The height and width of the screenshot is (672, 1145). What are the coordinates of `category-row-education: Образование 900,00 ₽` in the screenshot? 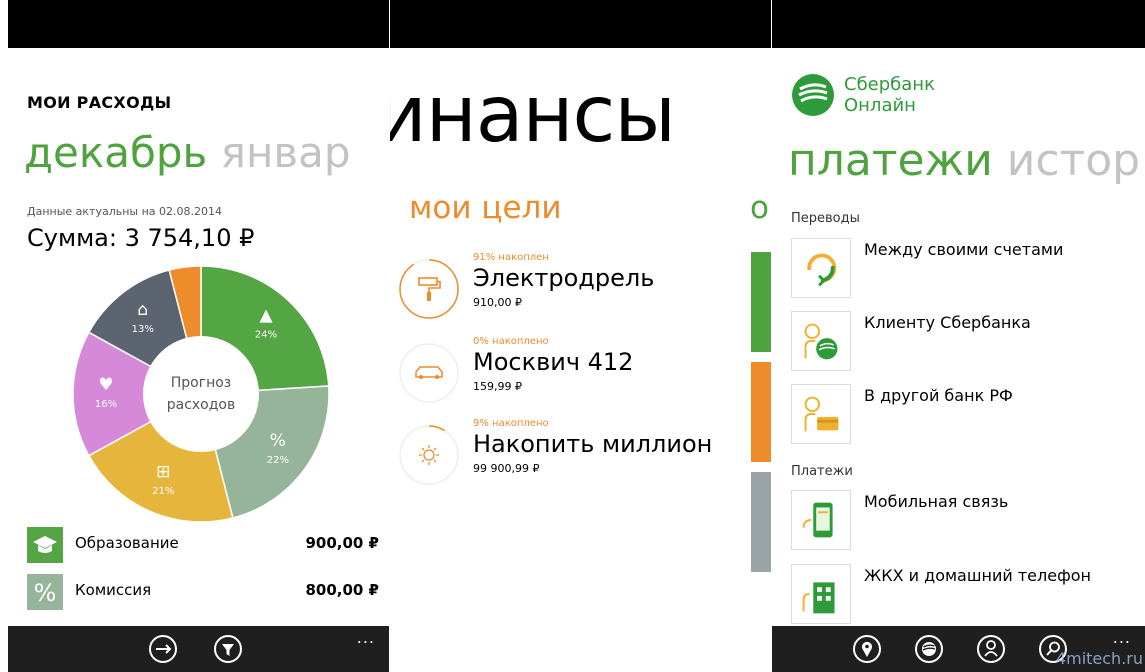 It's located at (205, 545).